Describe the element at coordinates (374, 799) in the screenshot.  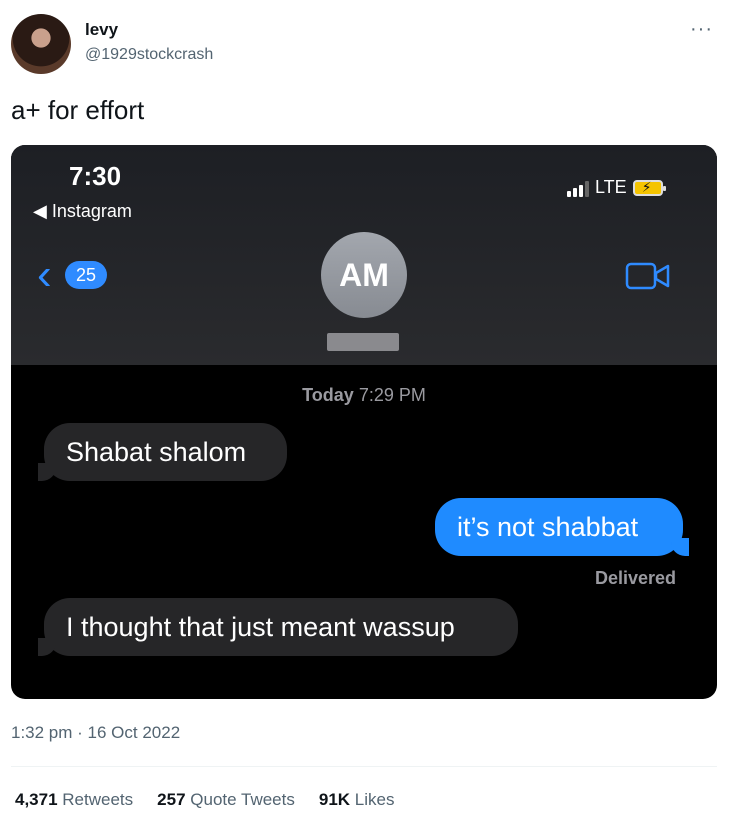
I see `likes-label: Likes` at that location.